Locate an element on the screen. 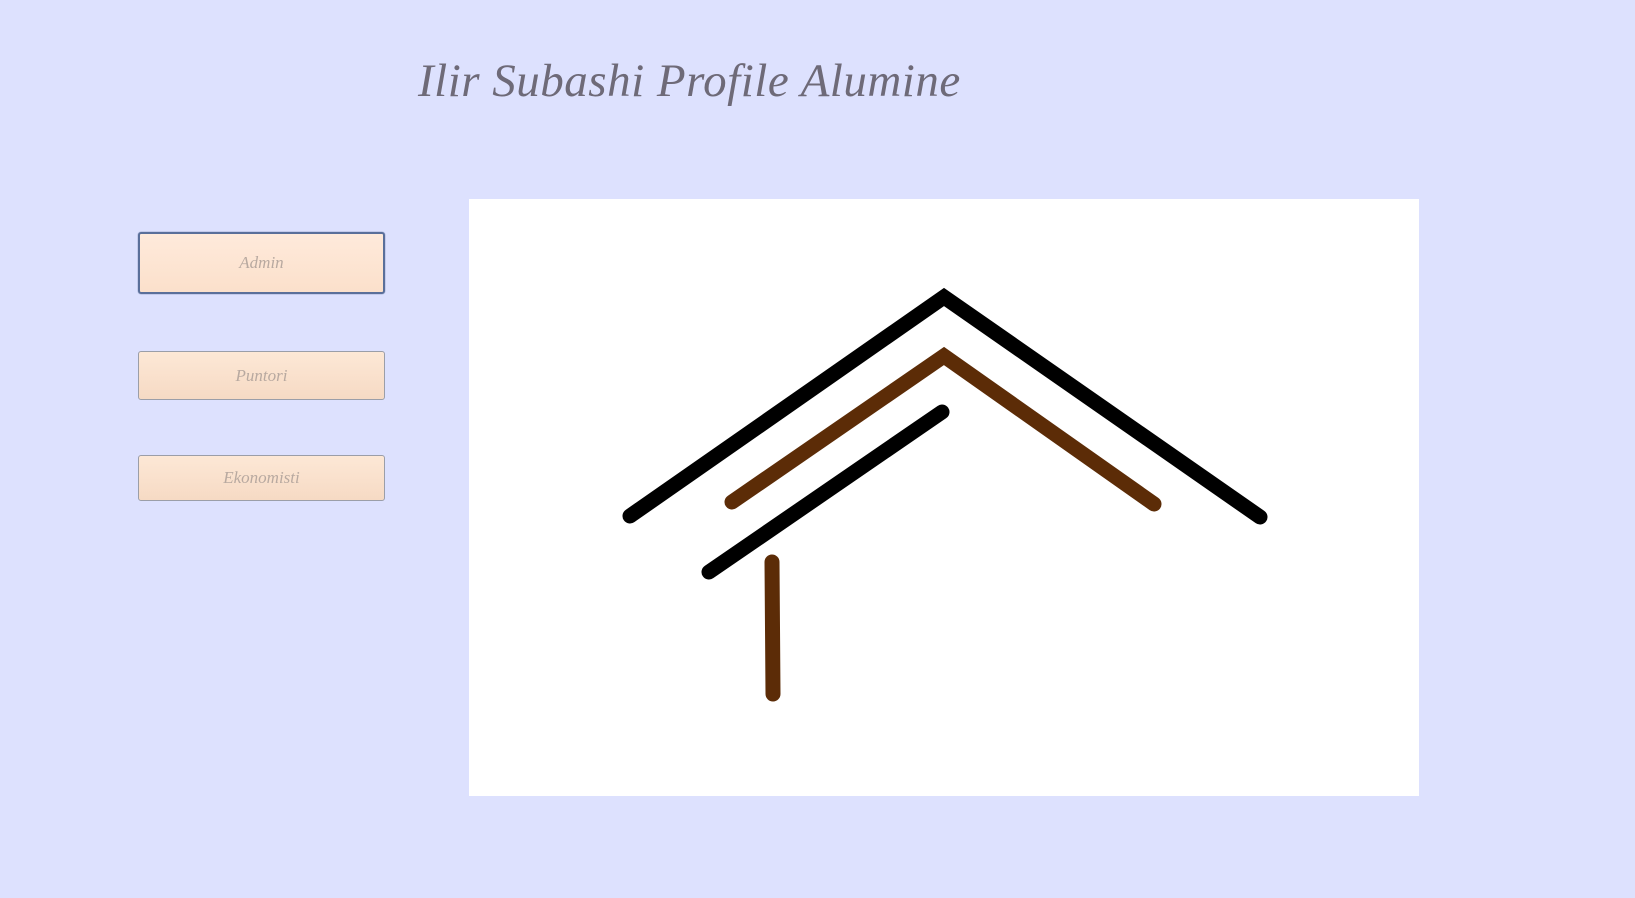 The image size is (1635, 898). puntori-button-label: Puntori is located at coordinates (261, 375).